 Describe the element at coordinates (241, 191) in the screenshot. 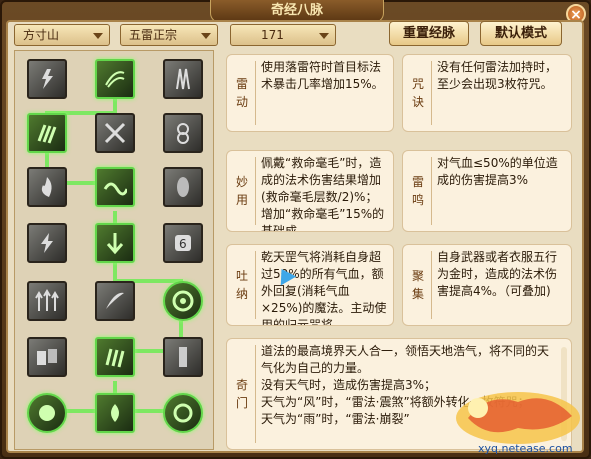

I see `panel-title: 妙用` at that location.